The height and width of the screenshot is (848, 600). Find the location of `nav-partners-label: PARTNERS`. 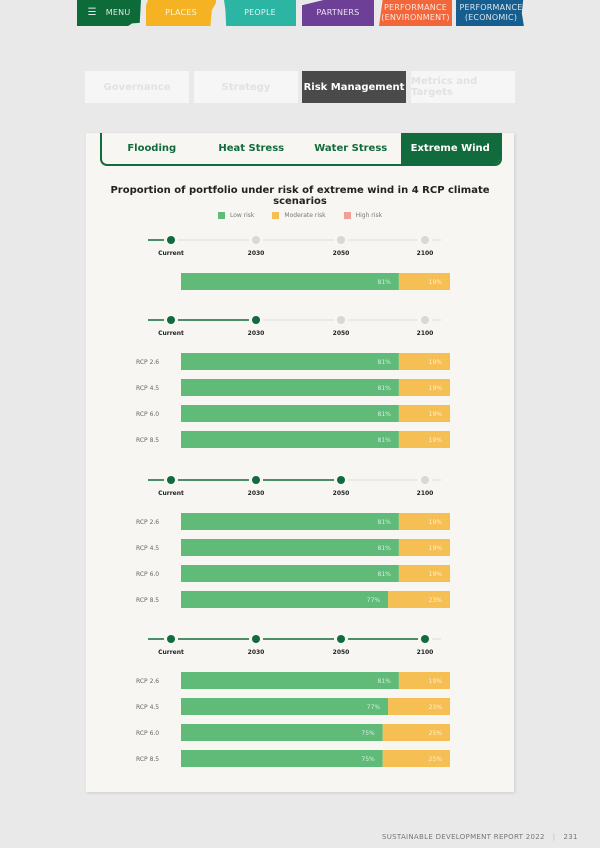

nav-partners-label: PARTNERS is located at coordinates (338, 12).